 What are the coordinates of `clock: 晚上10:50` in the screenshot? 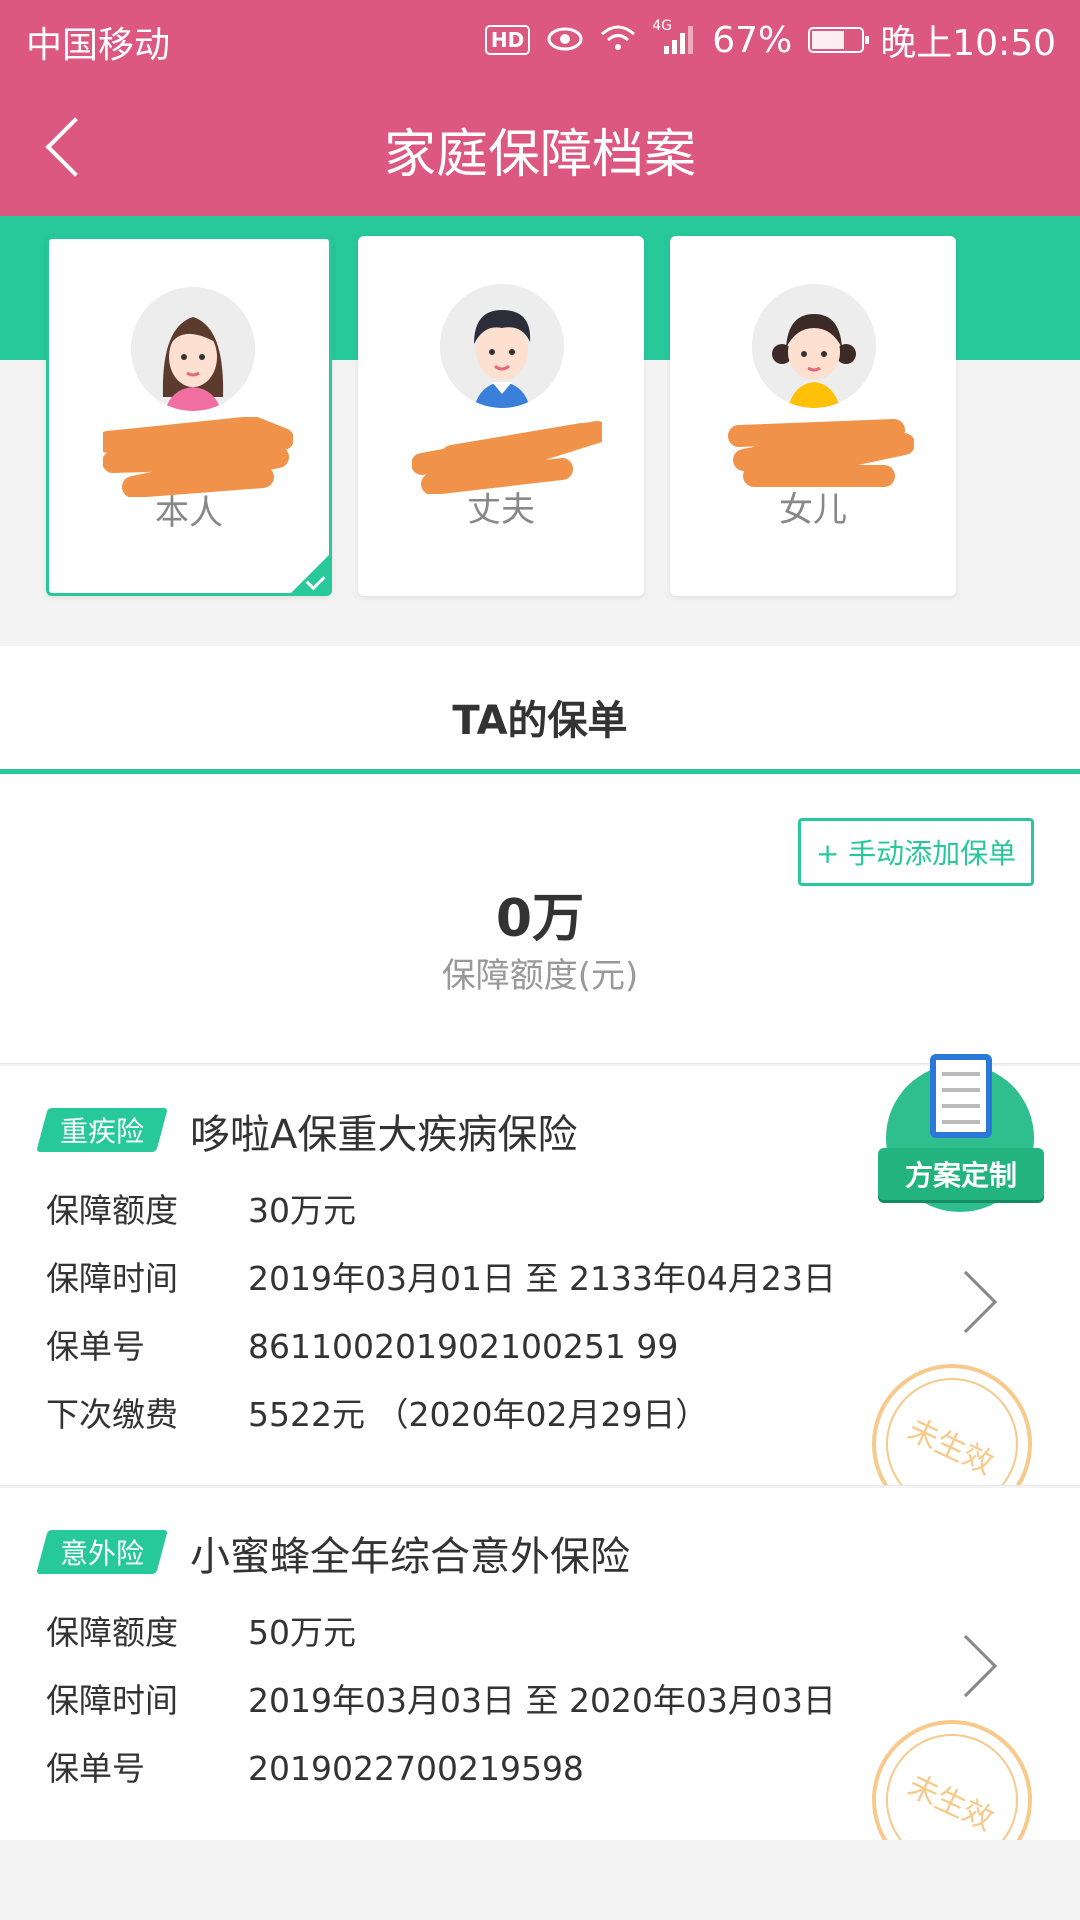 It's located at (968, 43).